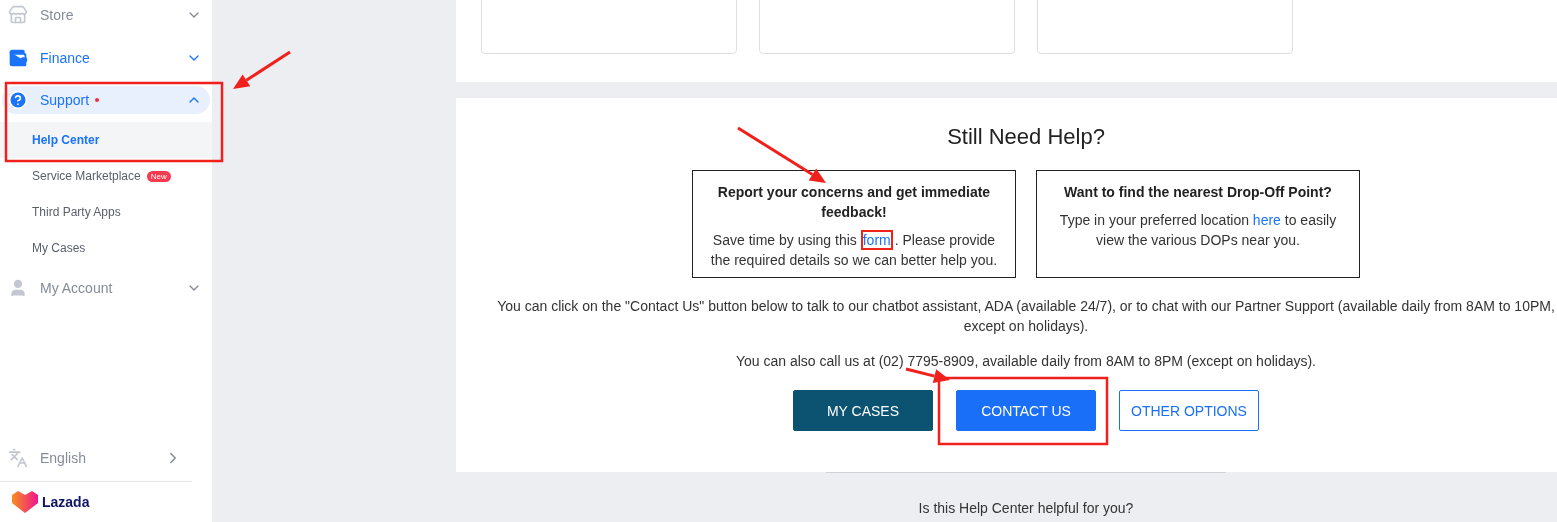 This screenshot has height=522, width=1557. I want to click on submenu-item: Help Center, so click(106, 140).